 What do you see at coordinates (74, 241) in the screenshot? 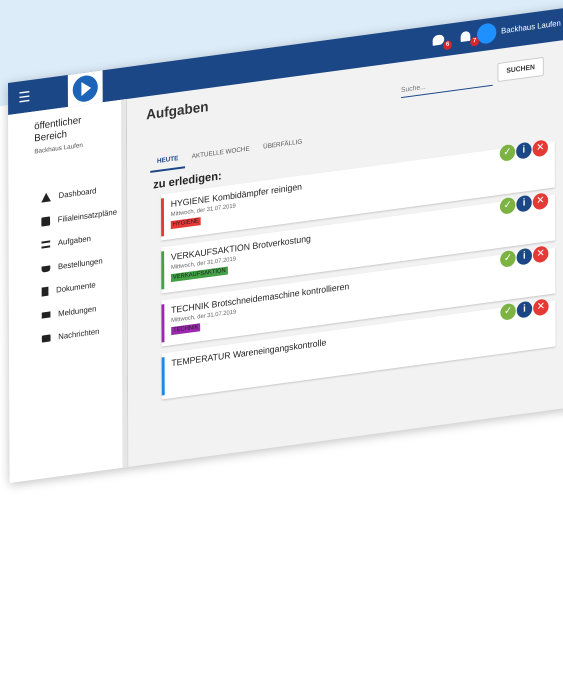
I see `sidebar-item-label: Aufgaben` at bounding box center [74, 241].